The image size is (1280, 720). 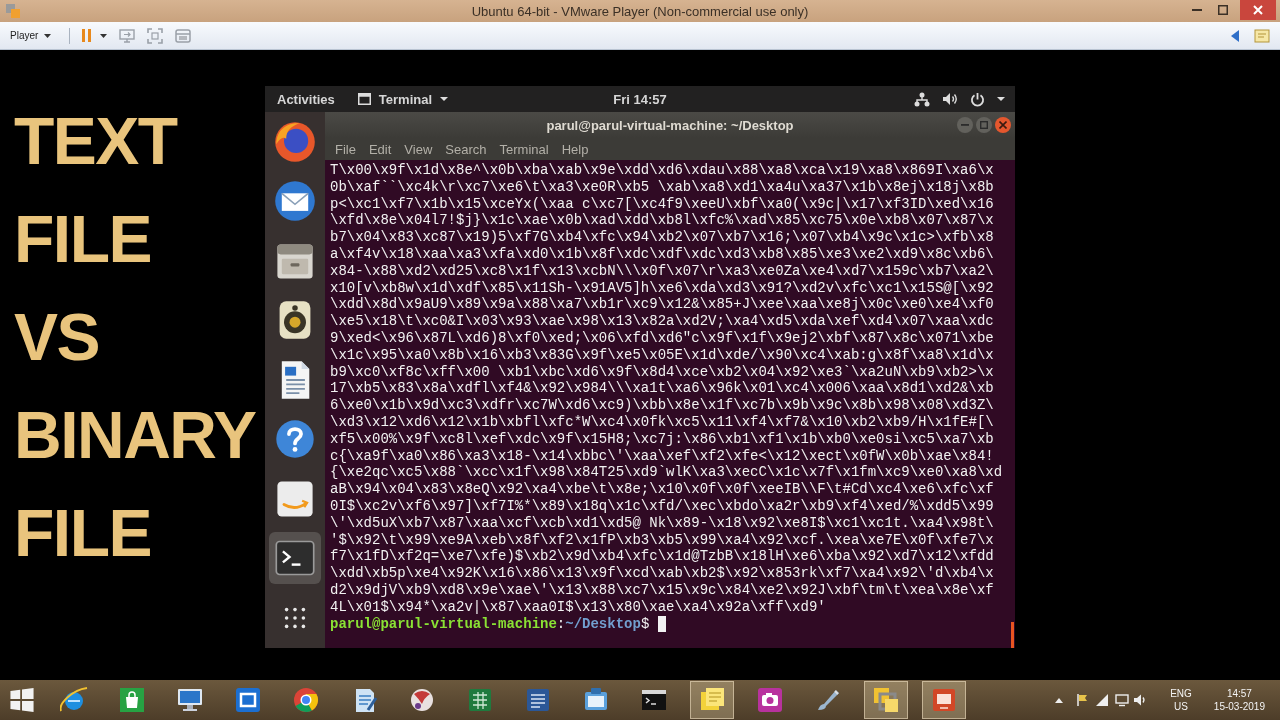 What do you see at coordinates (1140, 700) in the screenshot?
I see `speaker-icon` at bounding box center [1140, 700].